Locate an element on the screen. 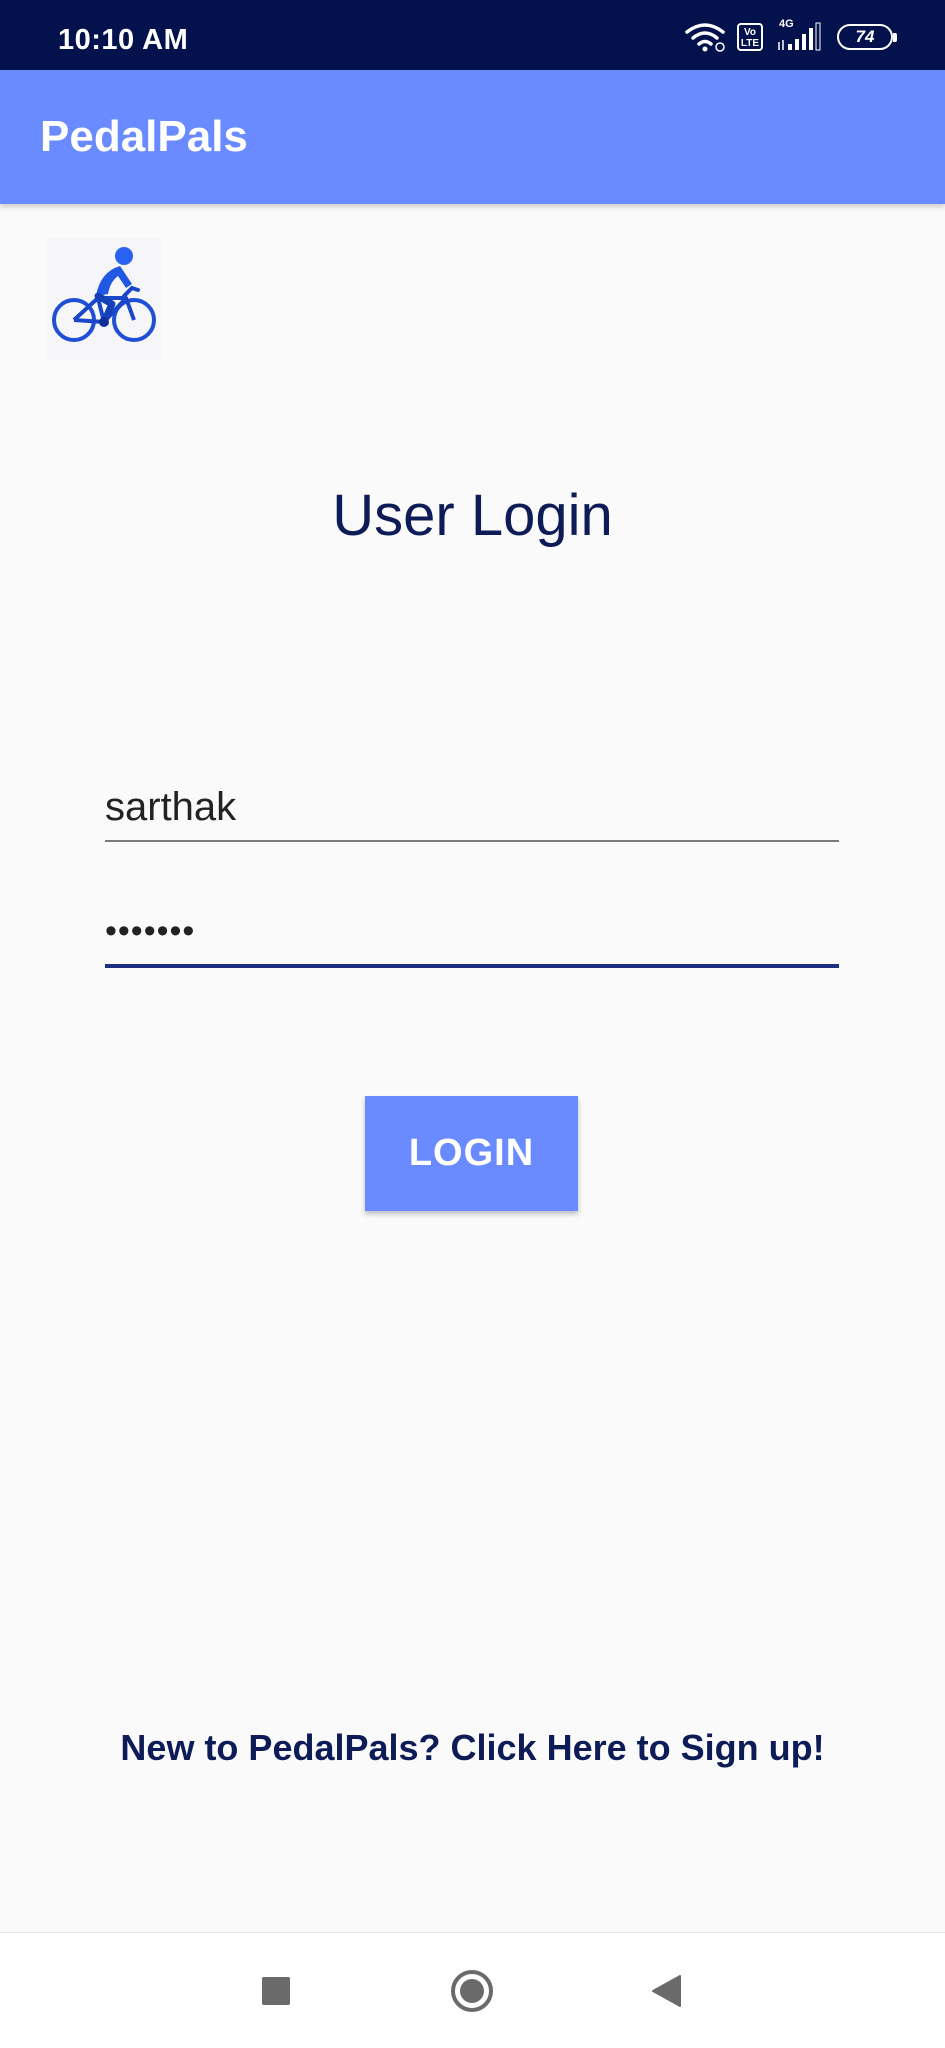  recents-square-icon is located at coordinates (276, 1991).